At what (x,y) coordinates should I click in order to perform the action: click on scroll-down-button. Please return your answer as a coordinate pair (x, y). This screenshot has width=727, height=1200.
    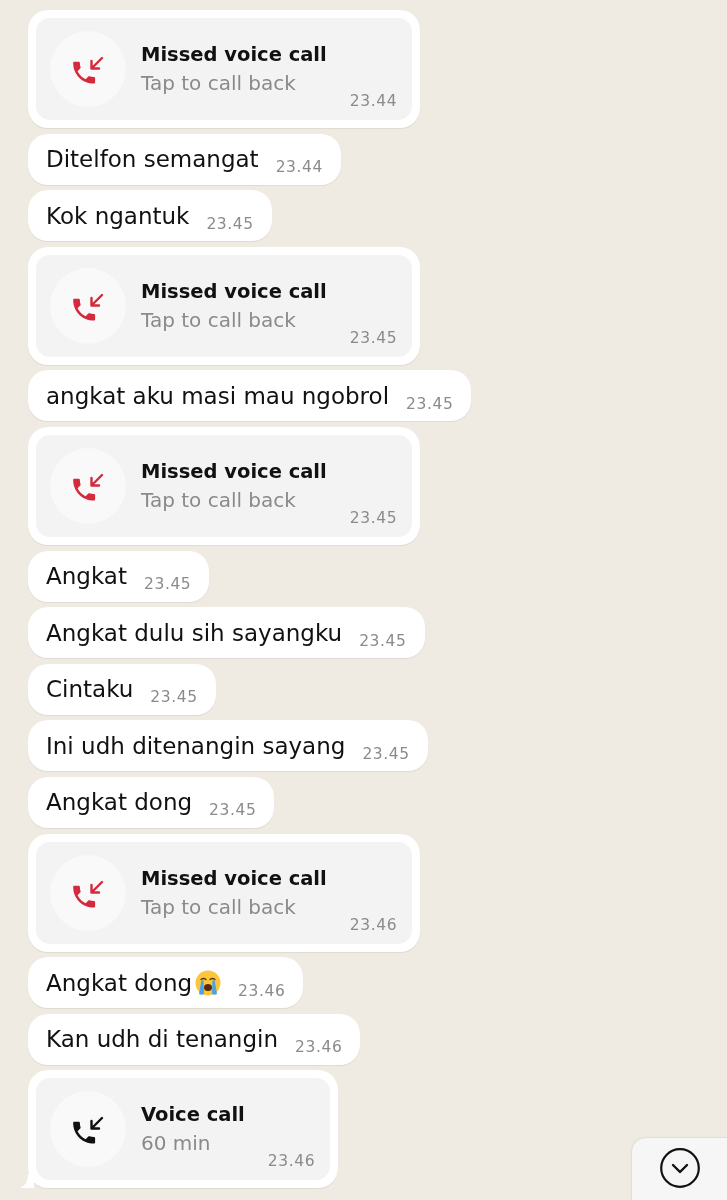
    Looking at the image, I should click on (679, 1169).